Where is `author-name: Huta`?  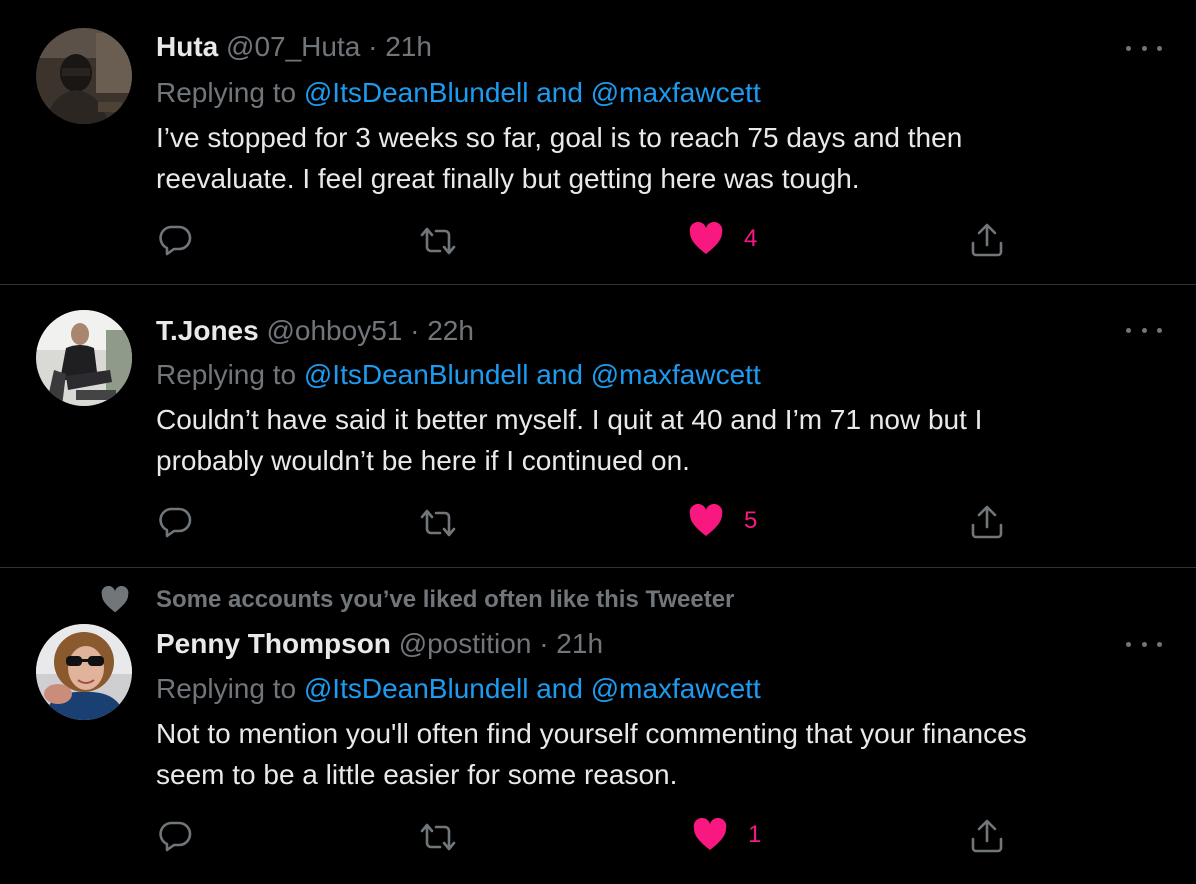
author-name: Huta is located at coordinates (187, 46).